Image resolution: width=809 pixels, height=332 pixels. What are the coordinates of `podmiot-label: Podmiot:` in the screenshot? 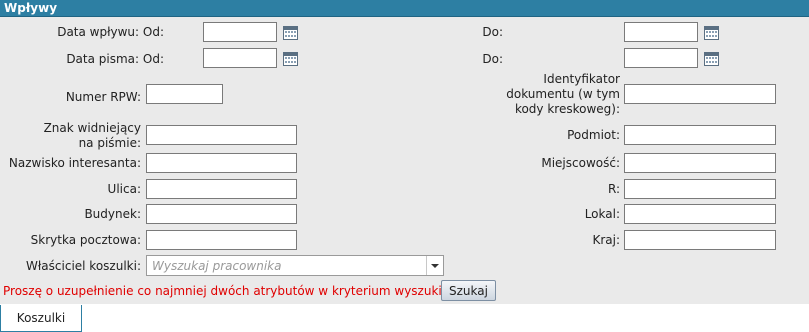 It's located at (593, 135).